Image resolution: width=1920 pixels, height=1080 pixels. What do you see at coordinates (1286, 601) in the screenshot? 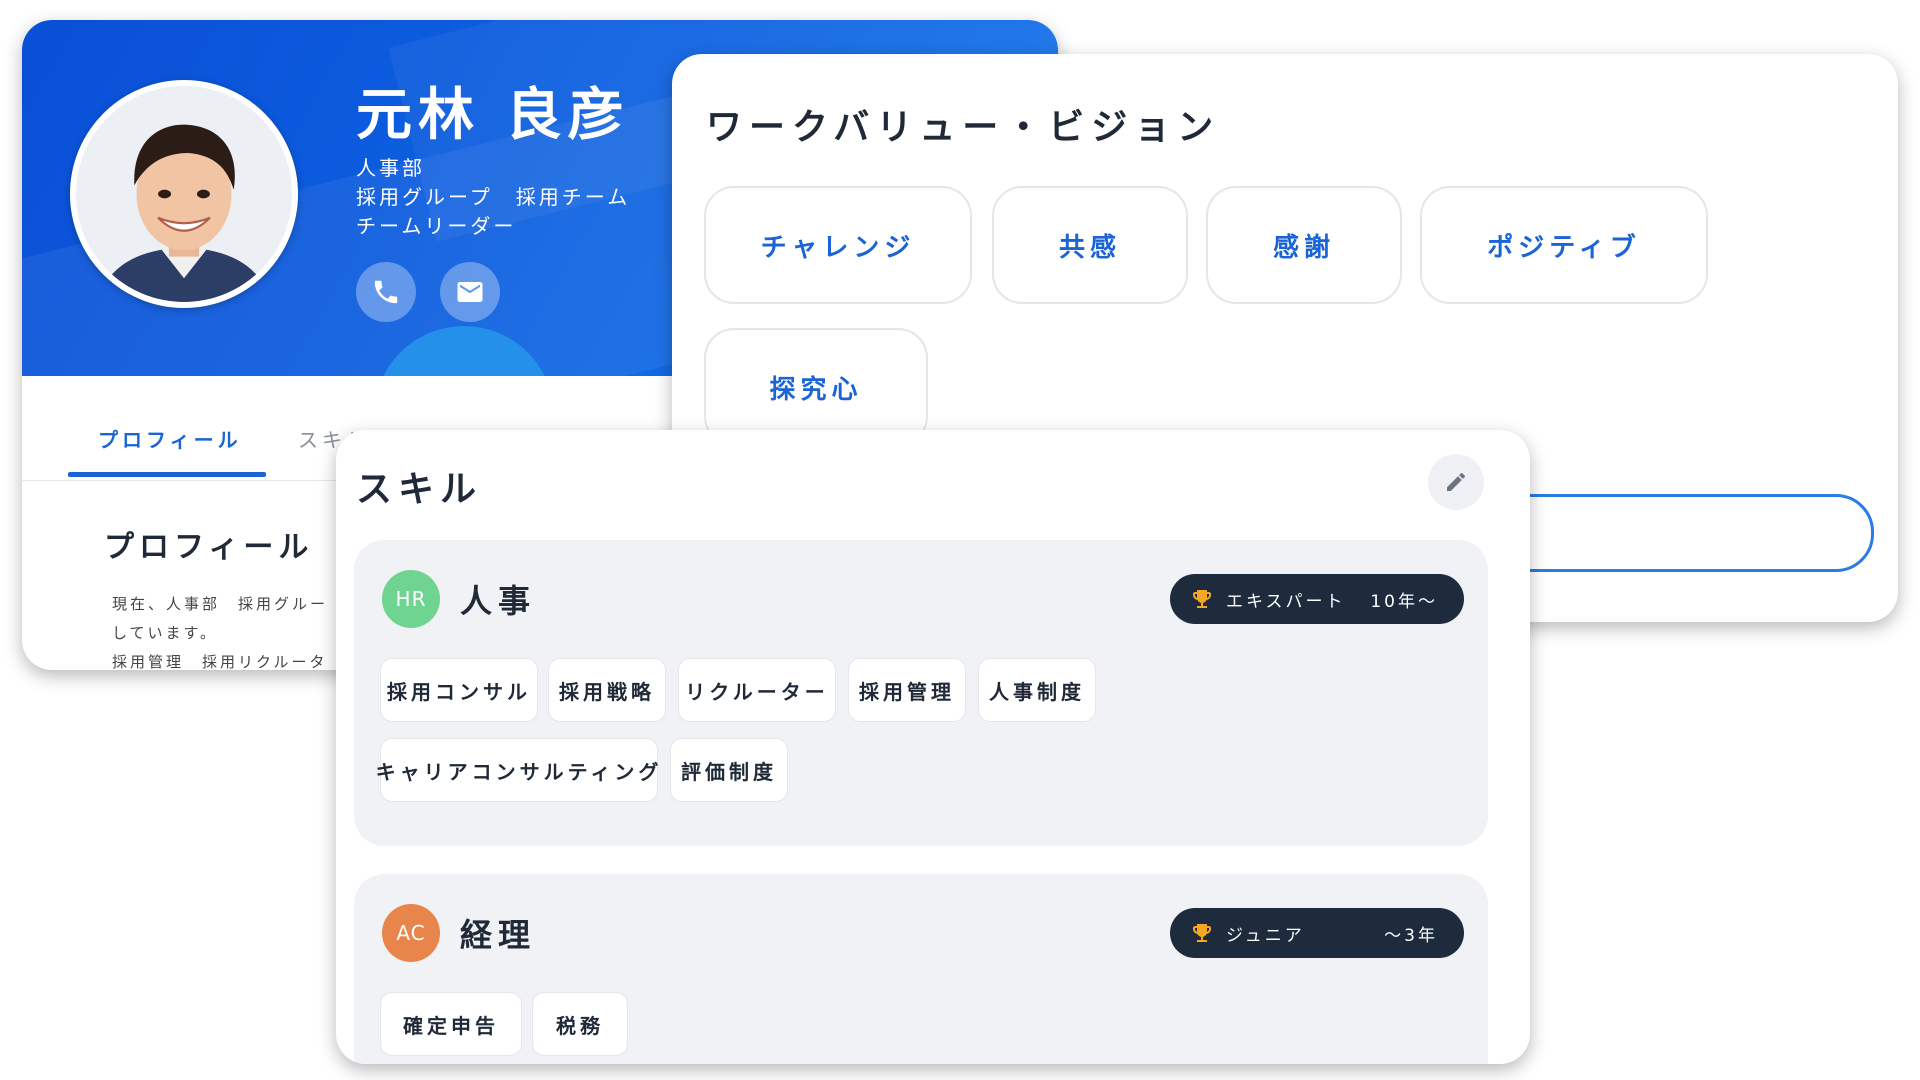
I see `level-label: エキスパート` at bounding box center [1286, 601].